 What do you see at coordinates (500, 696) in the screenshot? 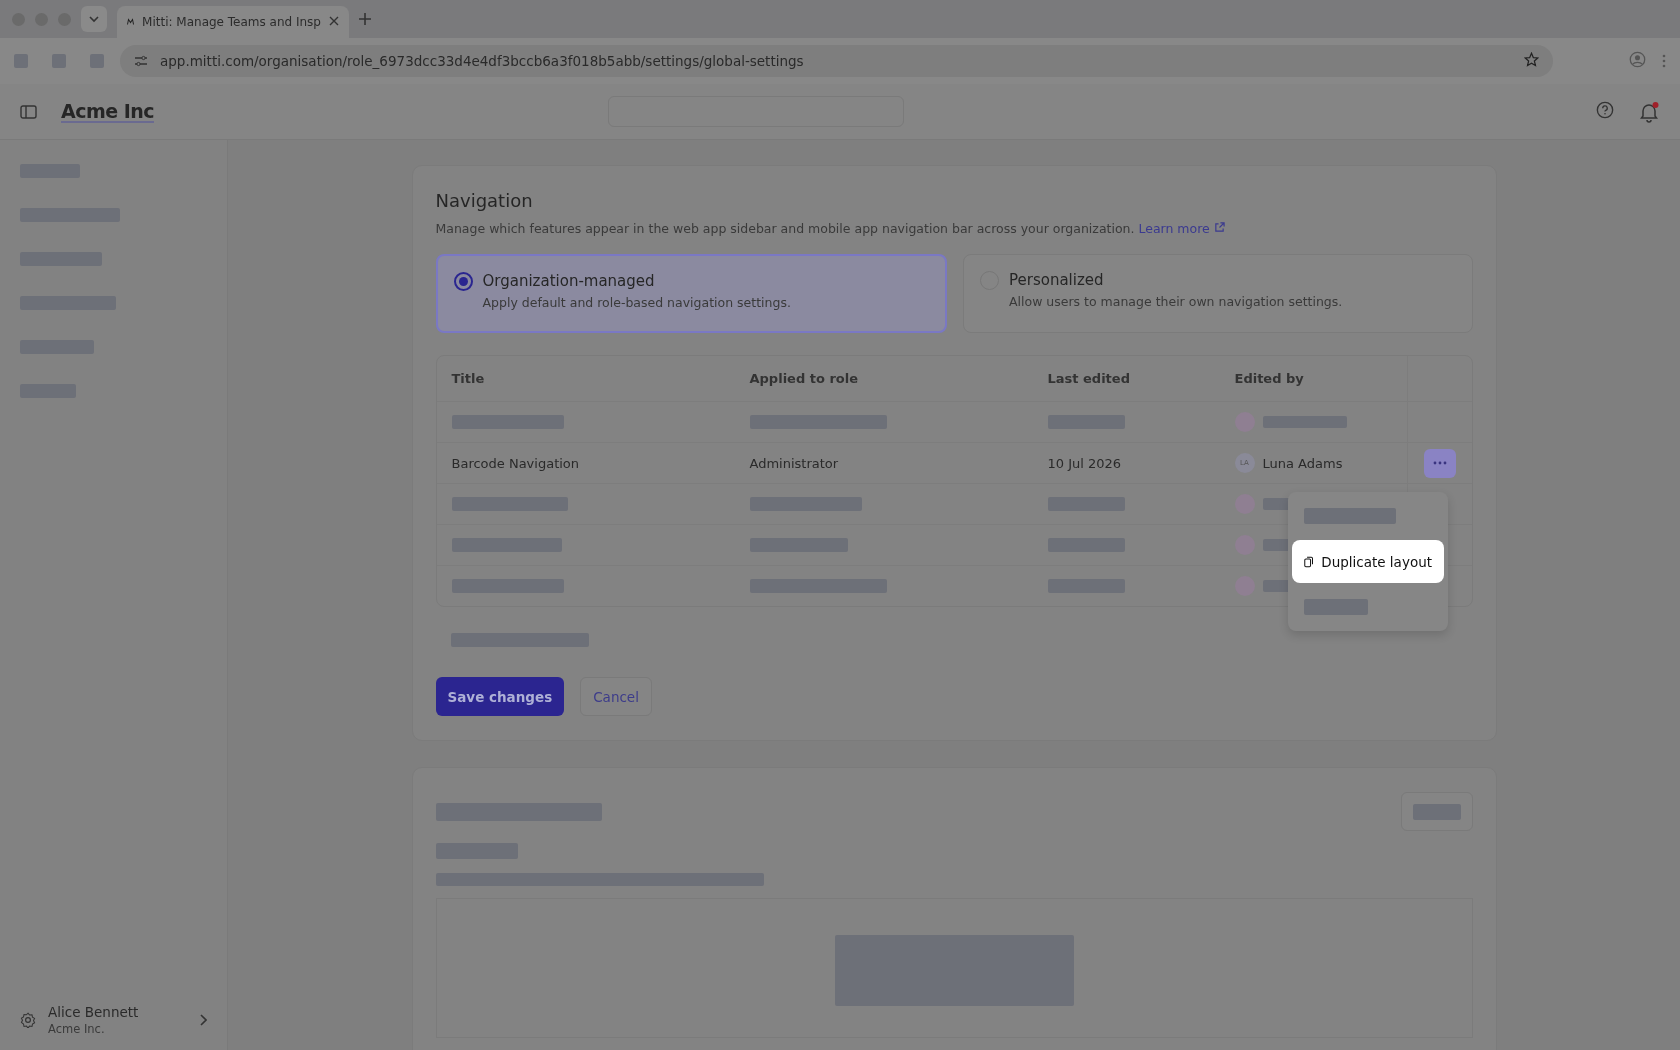
I see `save-button: Save changes` at bounding box center [500, 696].